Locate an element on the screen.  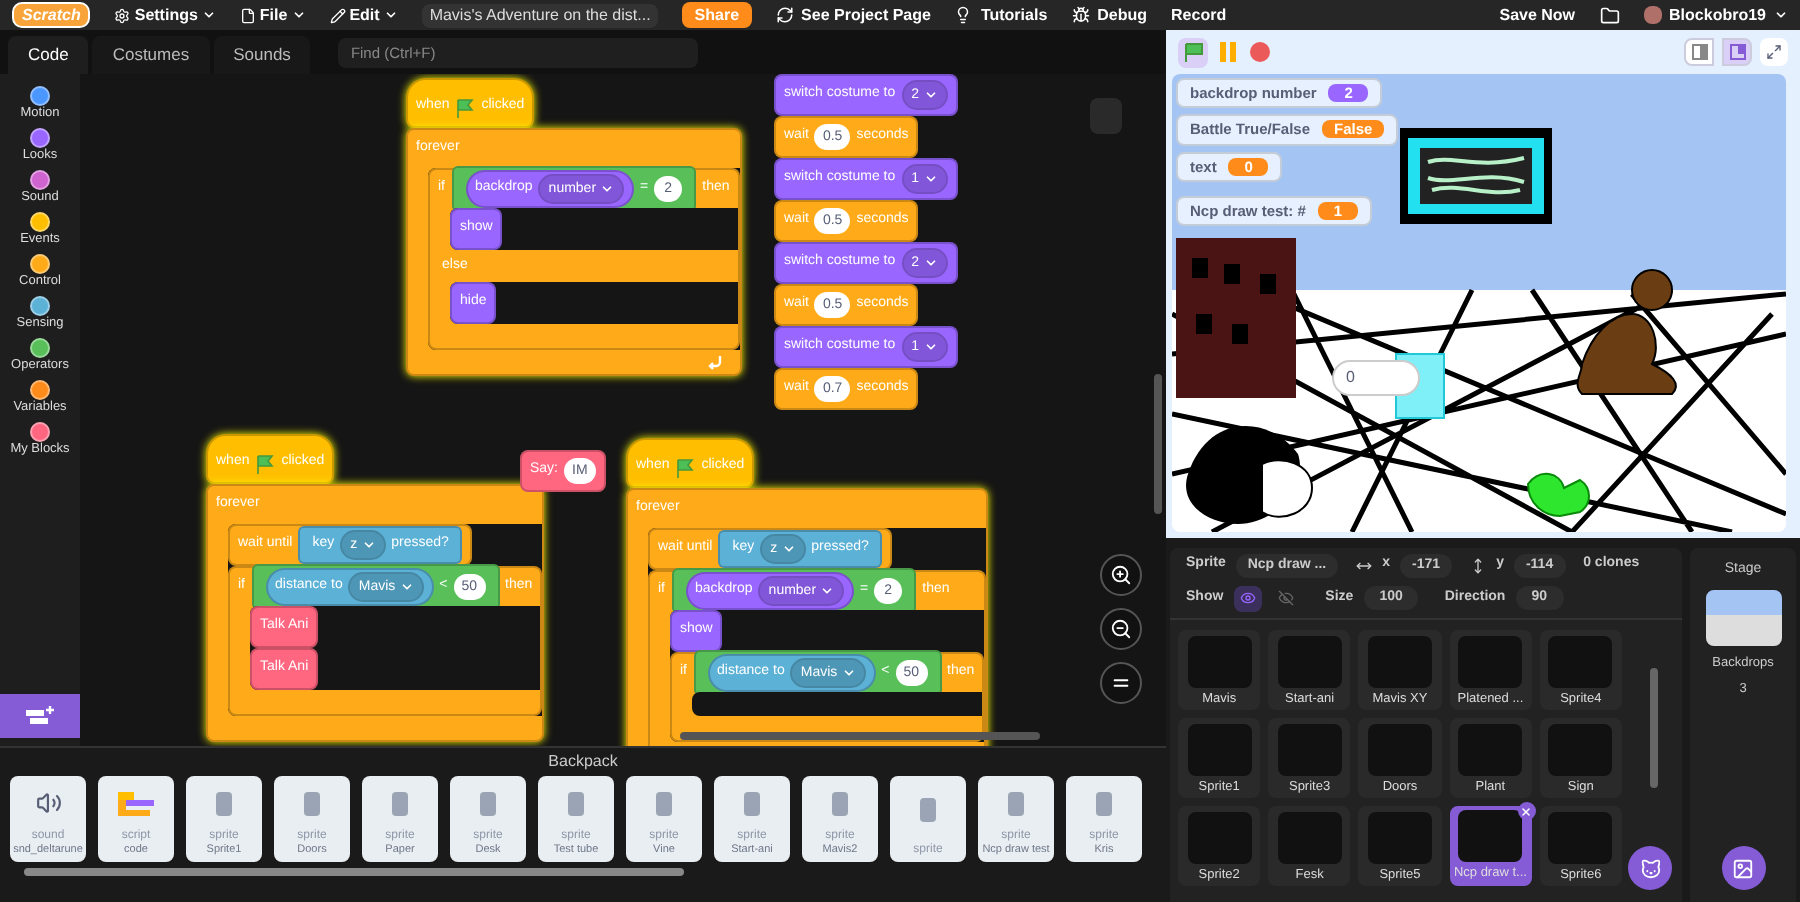
zoom-reset-button is located at coordinates (1121, 683).